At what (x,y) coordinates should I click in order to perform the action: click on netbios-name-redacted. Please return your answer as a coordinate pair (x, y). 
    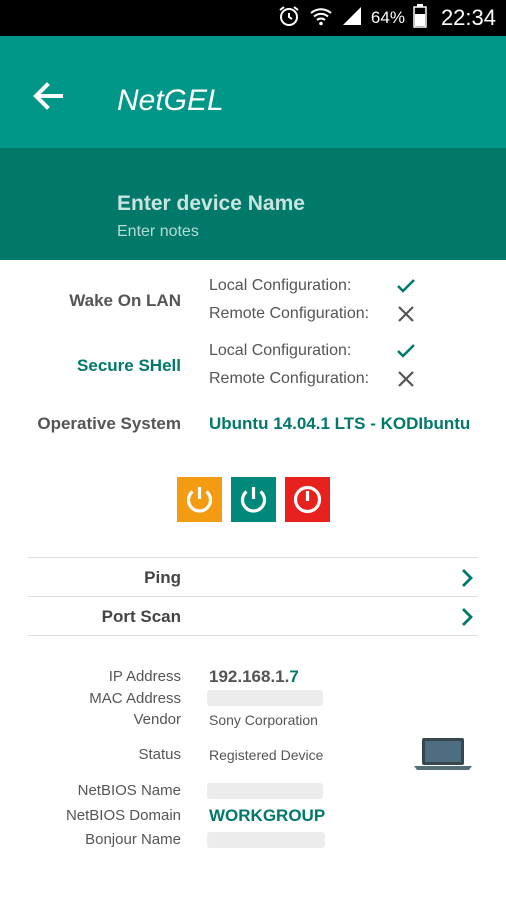
    Looking at the image, I should click on (265, 791).